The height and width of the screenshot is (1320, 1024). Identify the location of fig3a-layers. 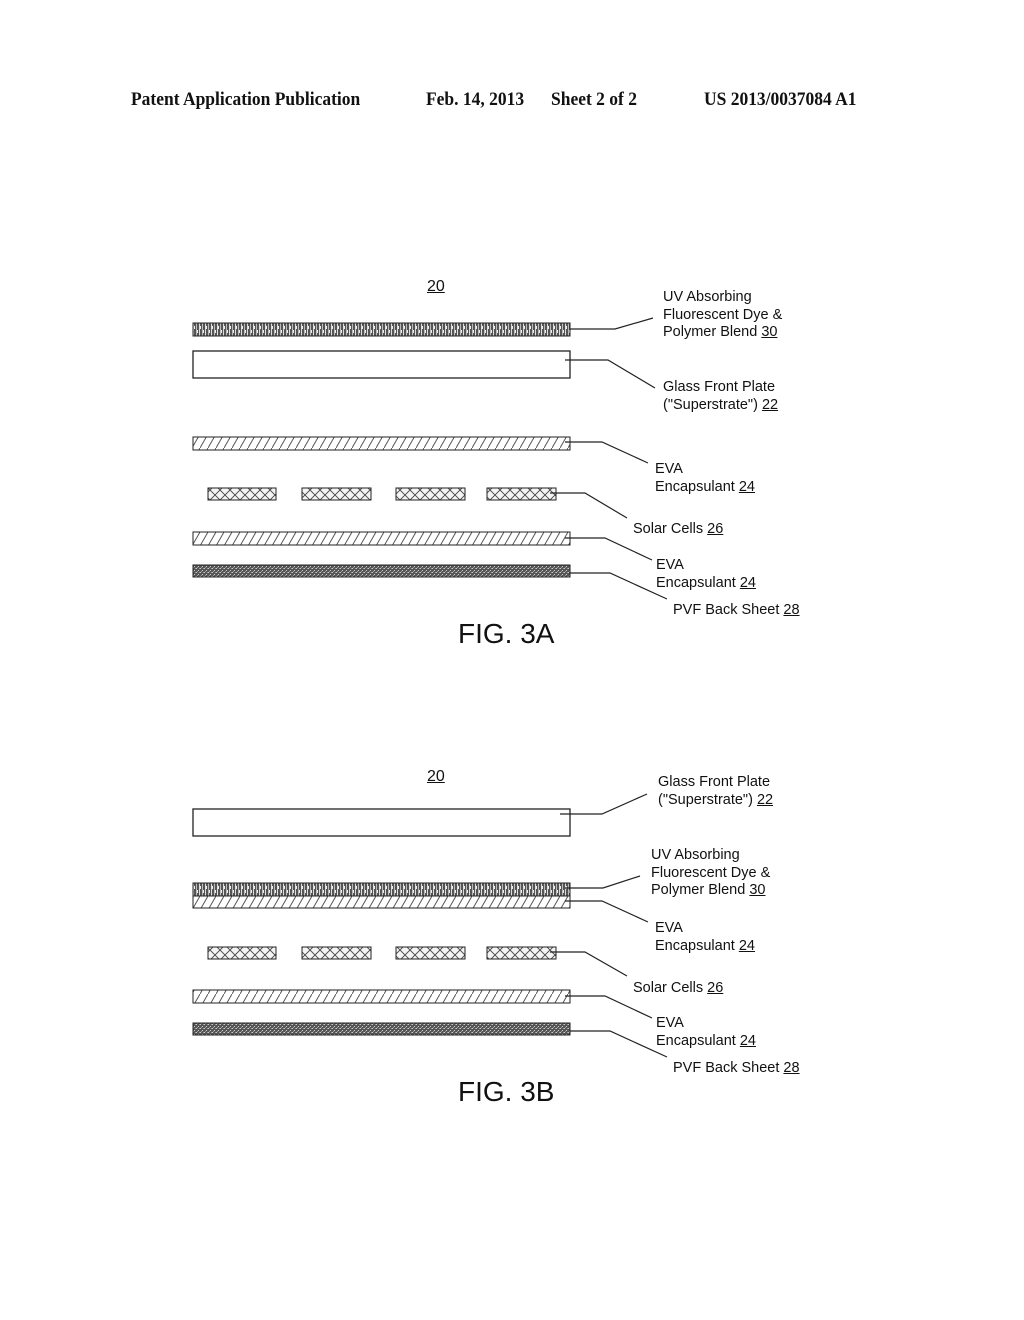
(381, 450).